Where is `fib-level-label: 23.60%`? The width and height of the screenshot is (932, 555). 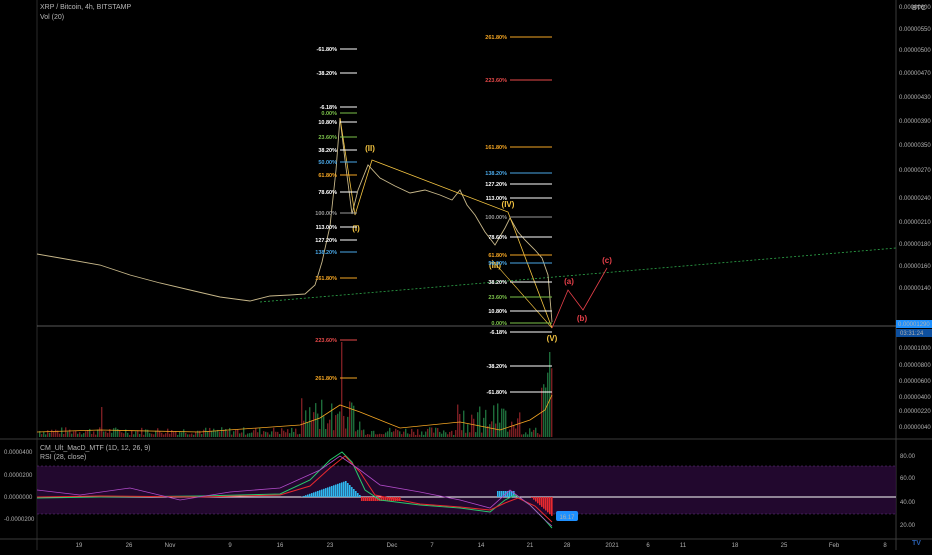
fib-level-label: 23.60% is located at coordinates (497, 298).